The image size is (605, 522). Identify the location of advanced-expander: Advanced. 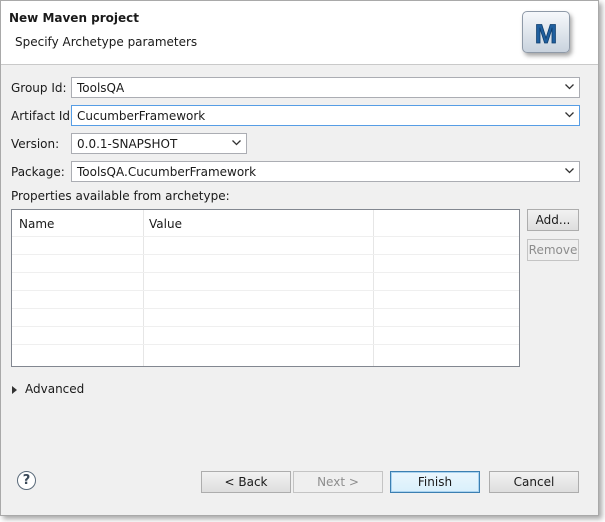
(48, 389).